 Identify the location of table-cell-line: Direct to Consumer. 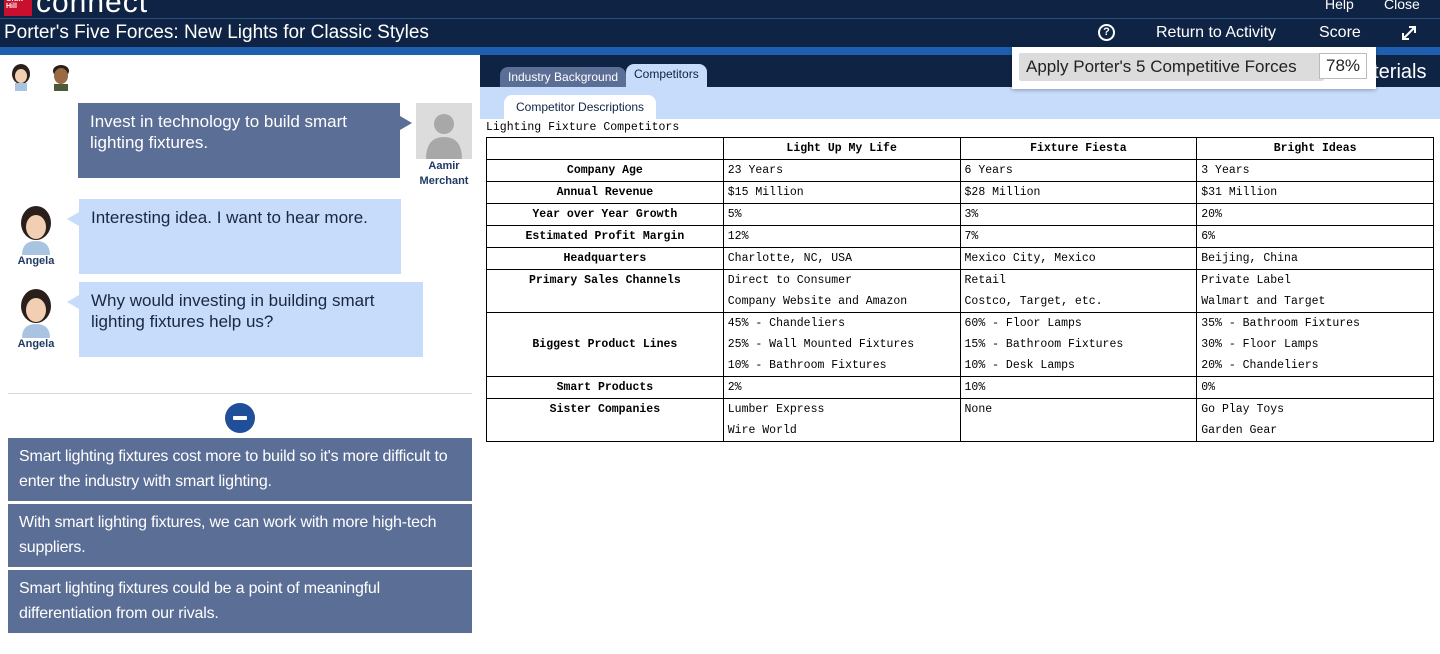
(789, 280).